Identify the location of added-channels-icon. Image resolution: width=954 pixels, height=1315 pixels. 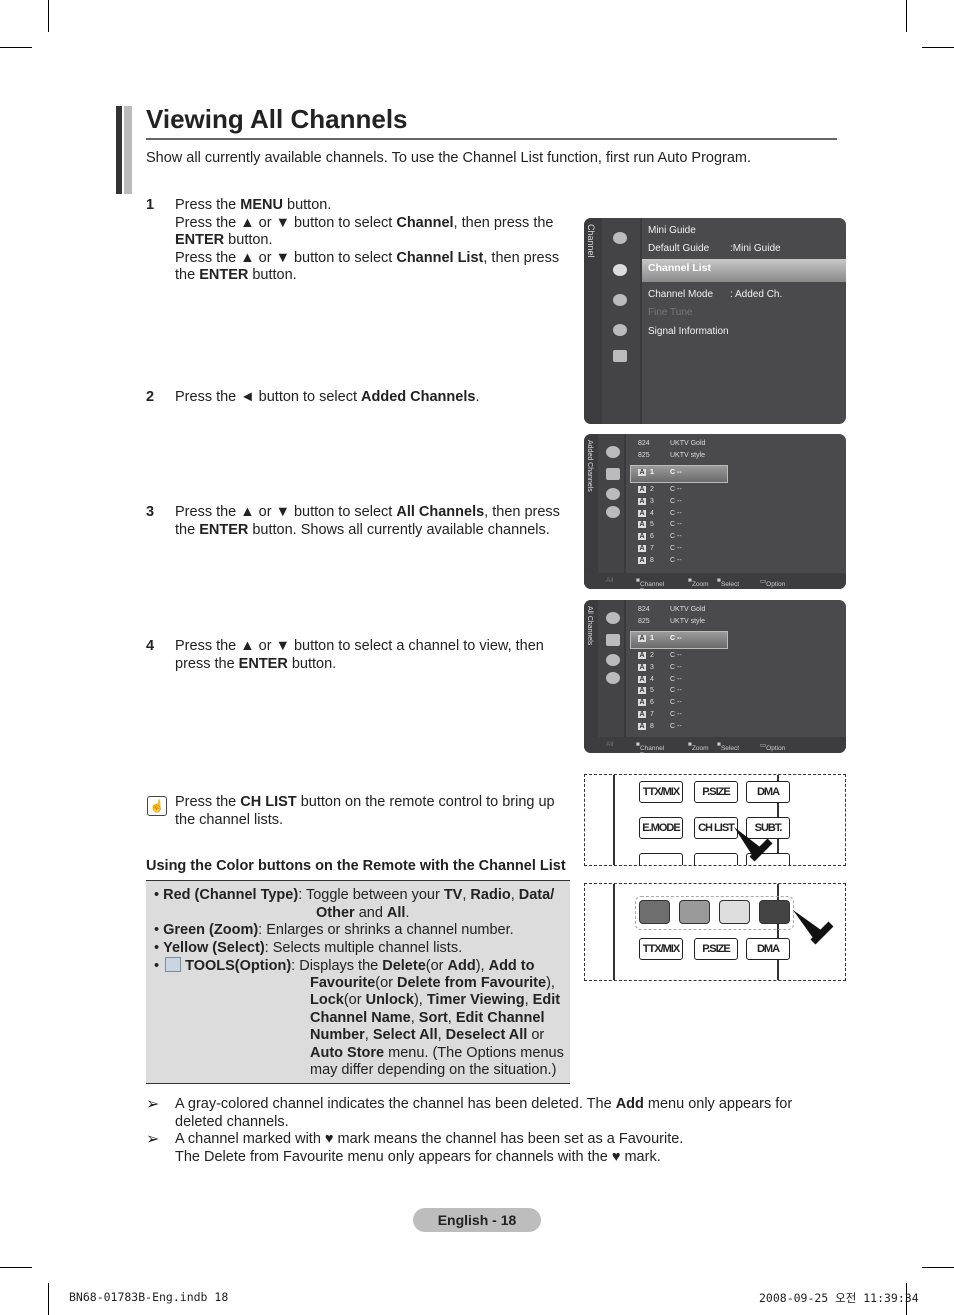
(613, 640).